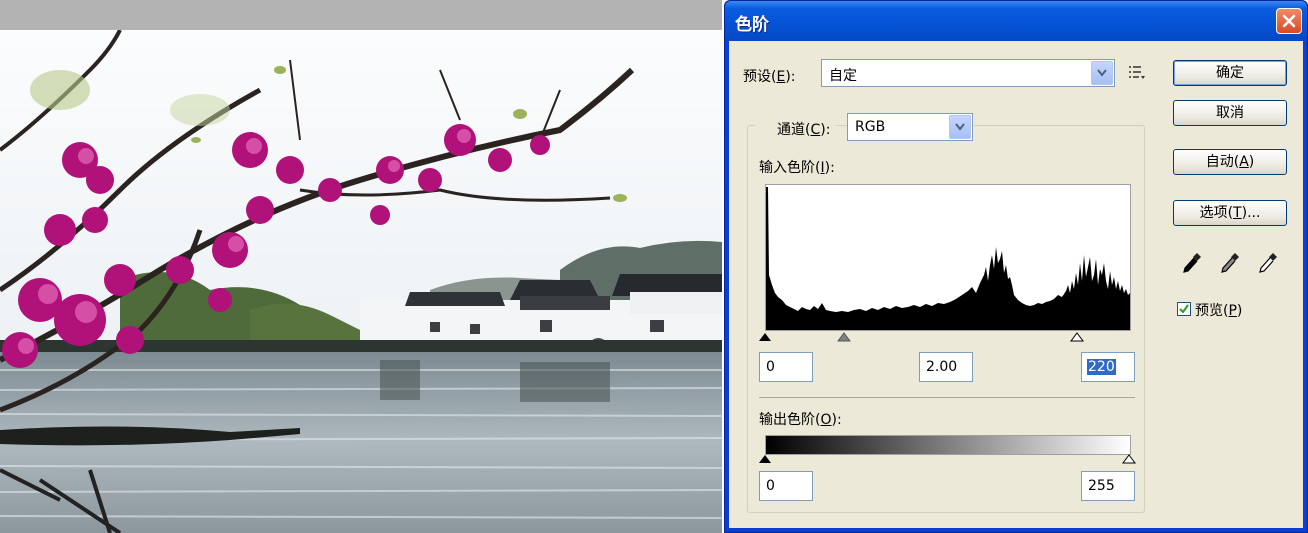 The width and height of the screenshot is (1308, 533). I want to click on preset-value: 自定, so click(843, 76).